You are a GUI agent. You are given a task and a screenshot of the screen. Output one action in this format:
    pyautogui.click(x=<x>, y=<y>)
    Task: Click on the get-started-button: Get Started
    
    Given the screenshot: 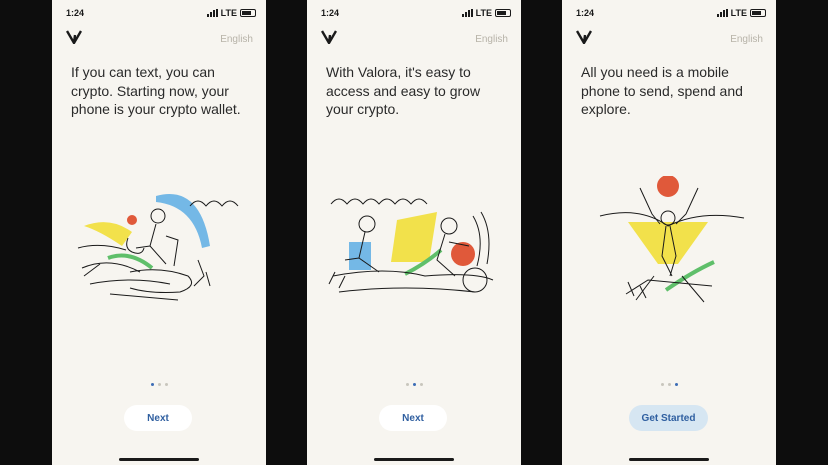 What is the action you would take?
    pyautogui.click(x=668, y=418)
    